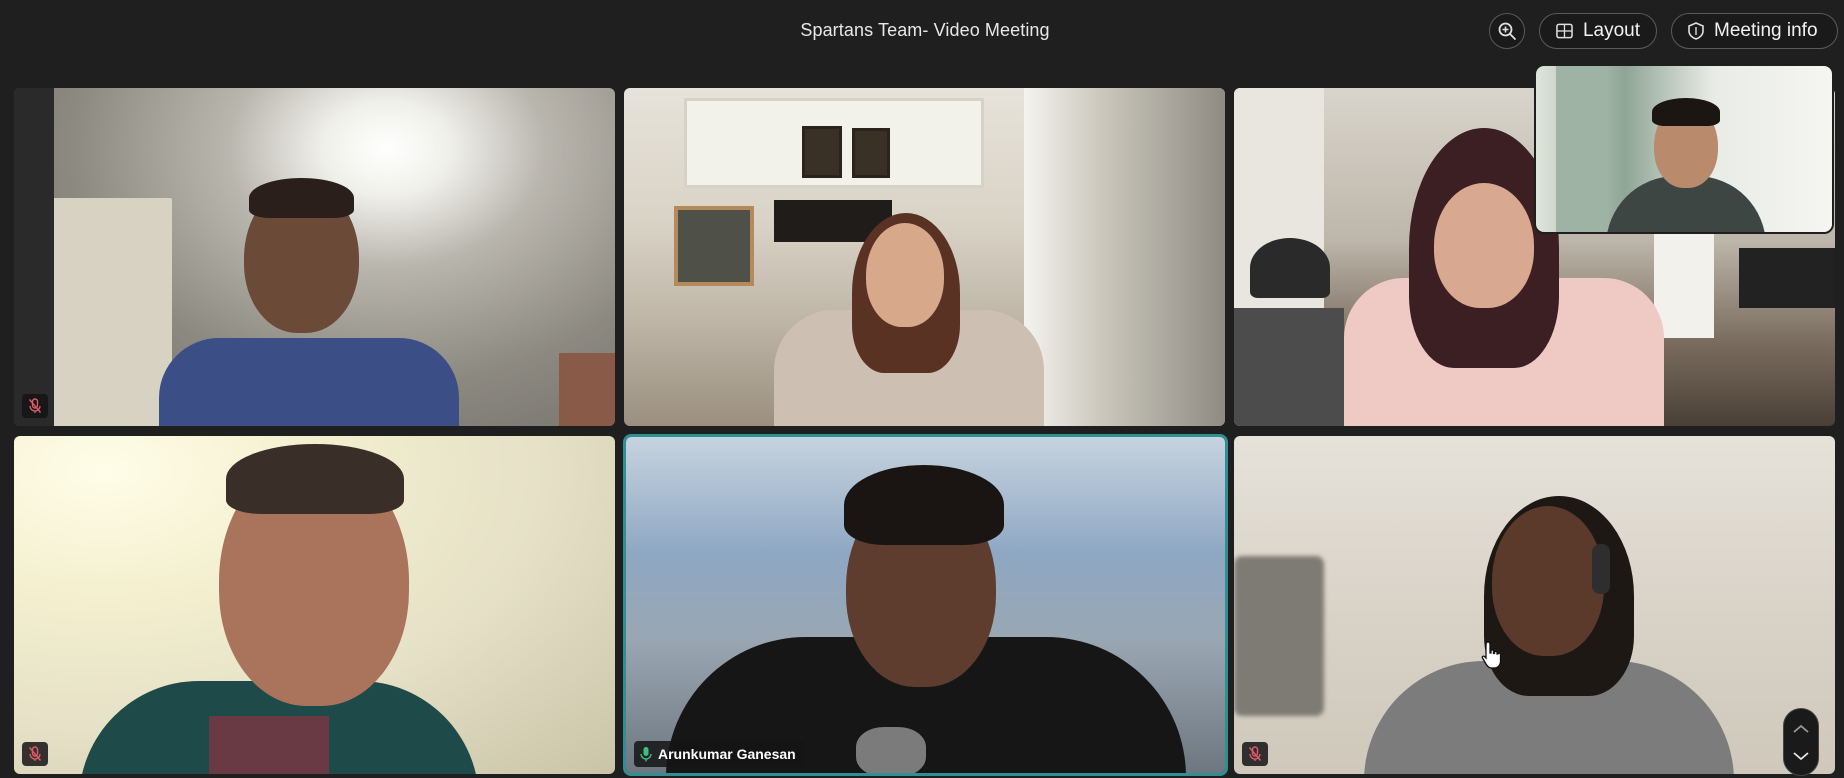 This screenshot has height=778, width=1844. I want to click on mic-active-icon, so click(646, 754).